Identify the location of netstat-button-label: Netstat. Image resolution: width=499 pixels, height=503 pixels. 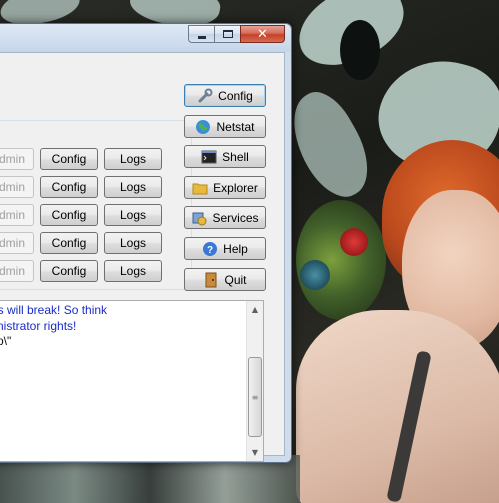
(235, 126).